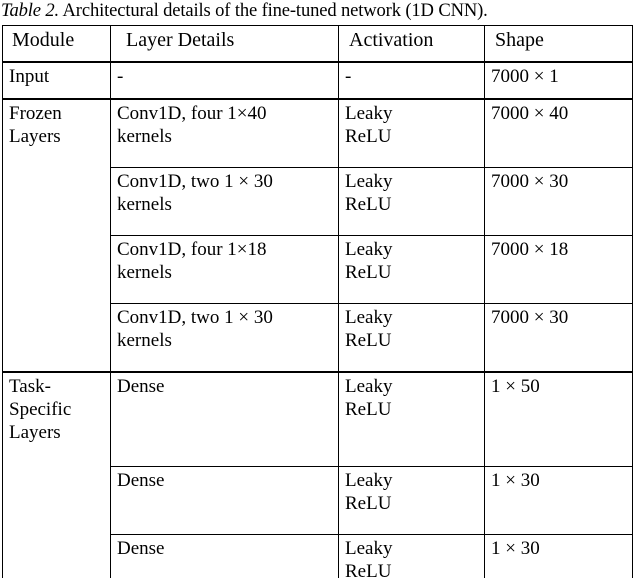  I want to click on module-task-line-2: Specific, so click(40, 410).